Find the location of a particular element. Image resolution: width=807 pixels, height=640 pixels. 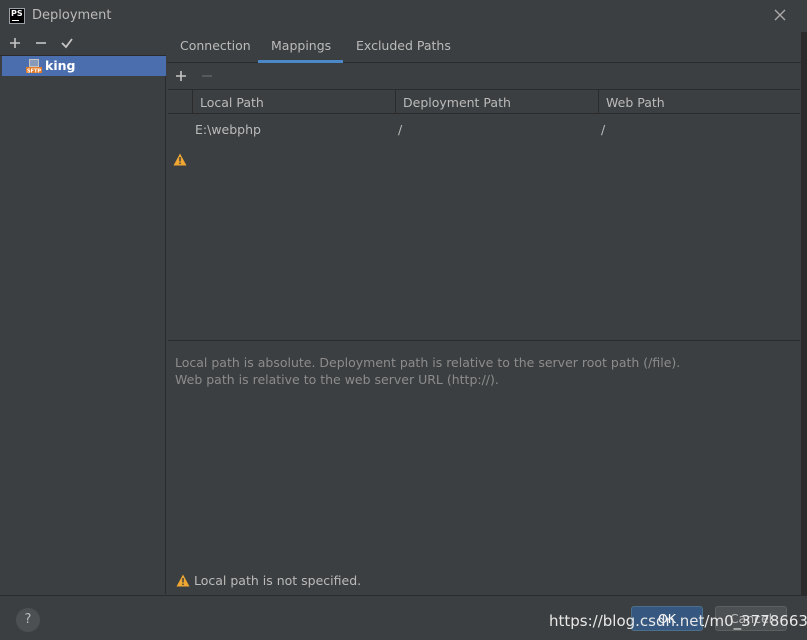

column-header-local-path: Local Path is located at coordinates (232, 102).